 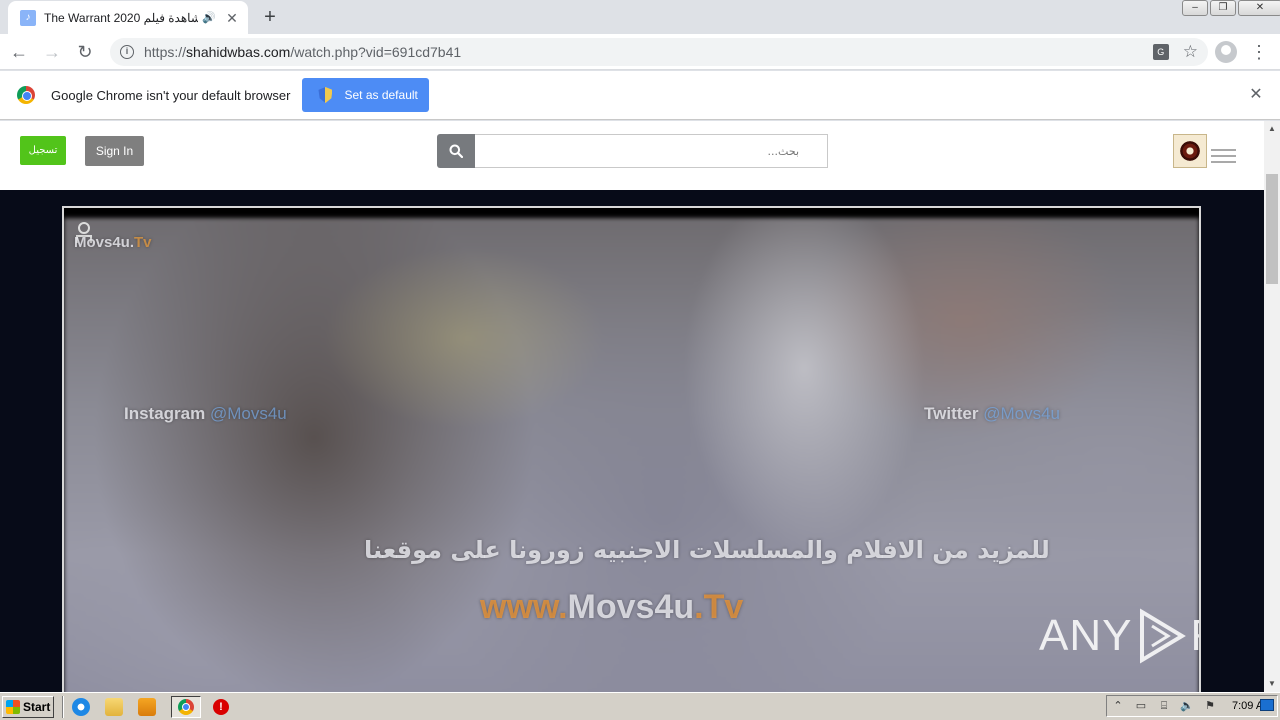 What do you see at coordinates (1272, 129) in the screenshot?
I see `scroll-up-arrow-icon: ▲` at bounding box center [1272, 129].